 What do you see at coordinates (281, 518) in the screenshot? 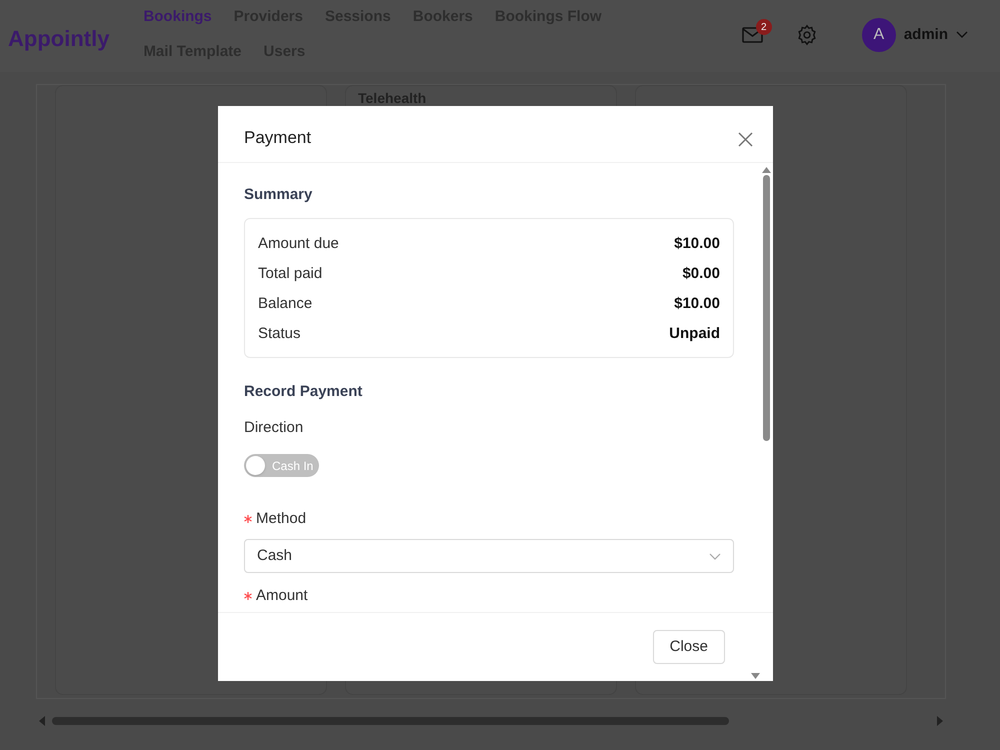
I see `field-label: Method` at bounding box center [281, 518].